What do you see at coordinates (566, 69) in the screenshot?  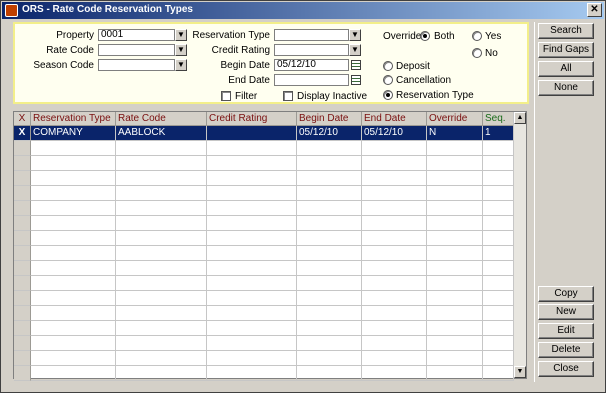 I see `all-button: All` at bounding box center [566, 69].